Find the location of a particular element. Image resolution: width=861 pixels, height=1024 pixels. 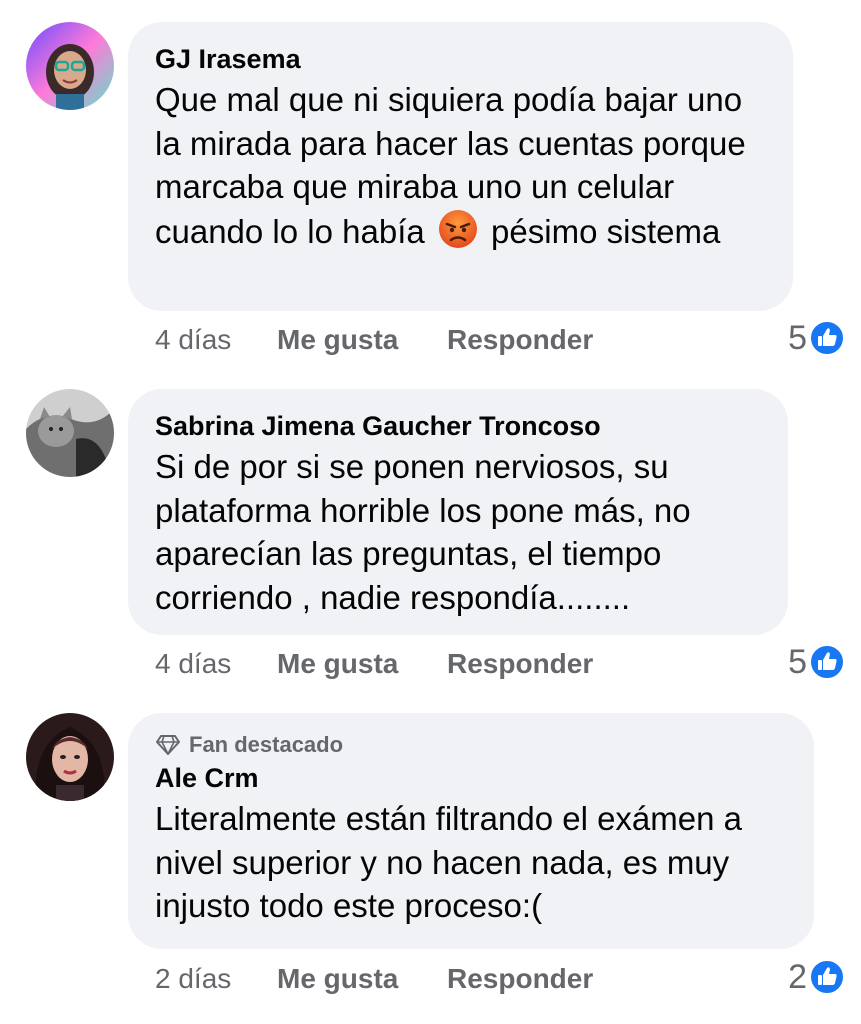

top-fan-badge: Fan destacado is located at coordinates (471, 745).